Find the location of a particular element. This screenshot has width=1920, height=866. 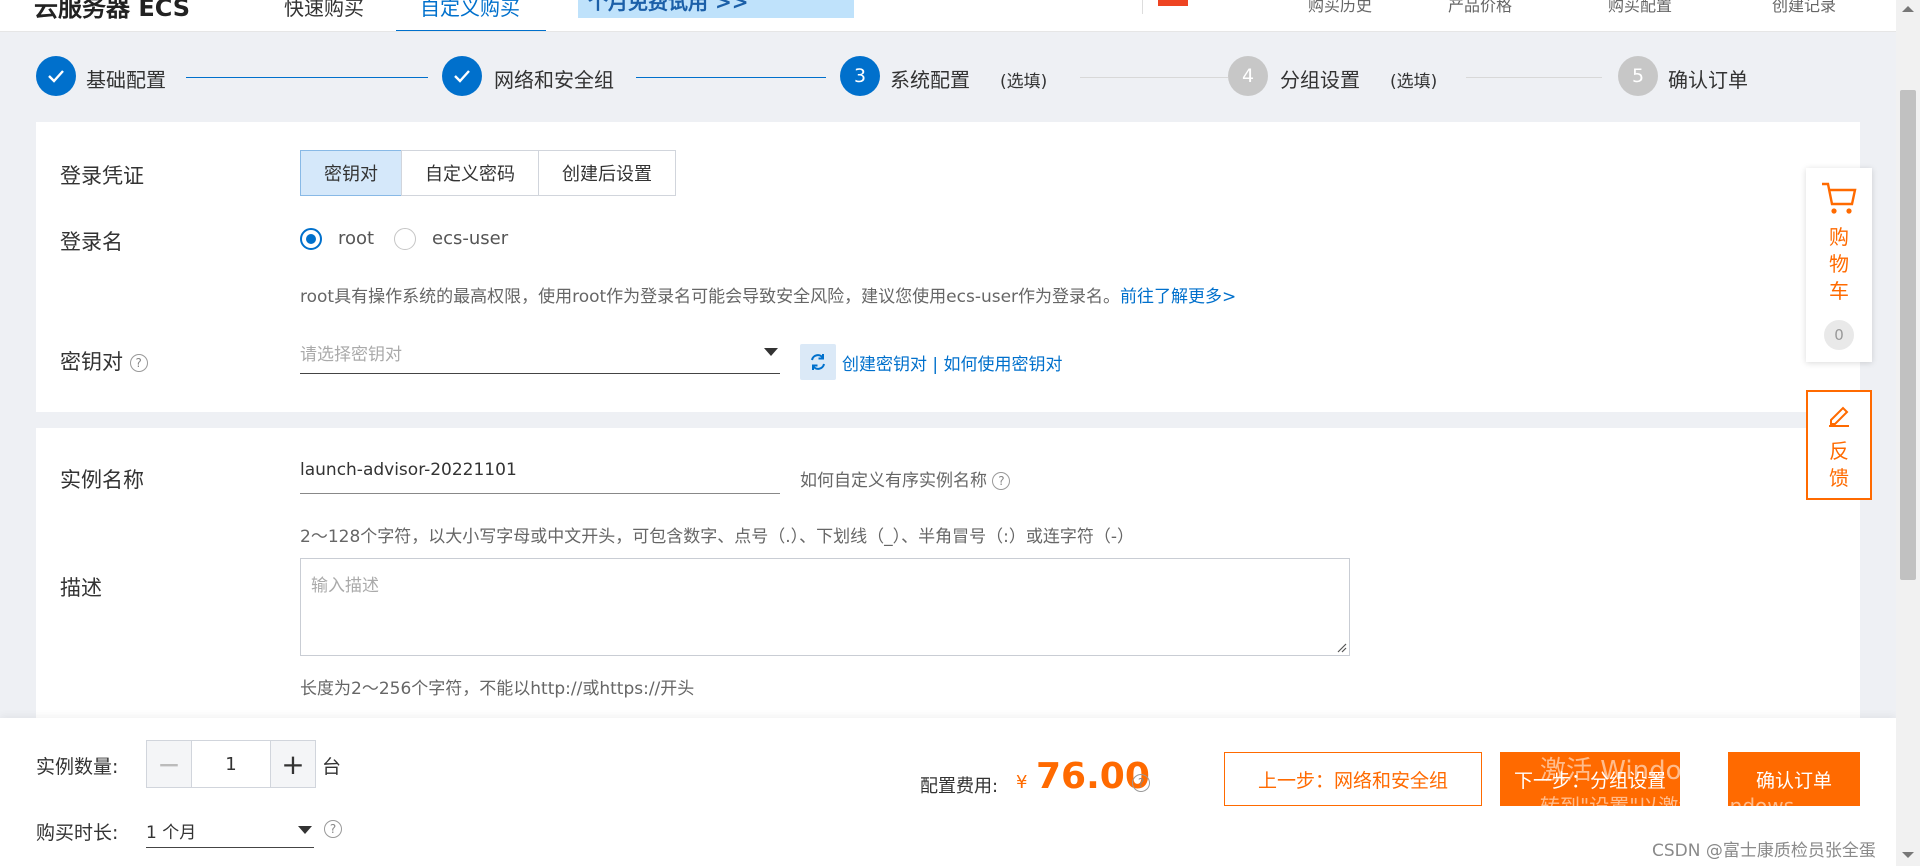

scroll-thumb is located at coordinates (1908, 335).